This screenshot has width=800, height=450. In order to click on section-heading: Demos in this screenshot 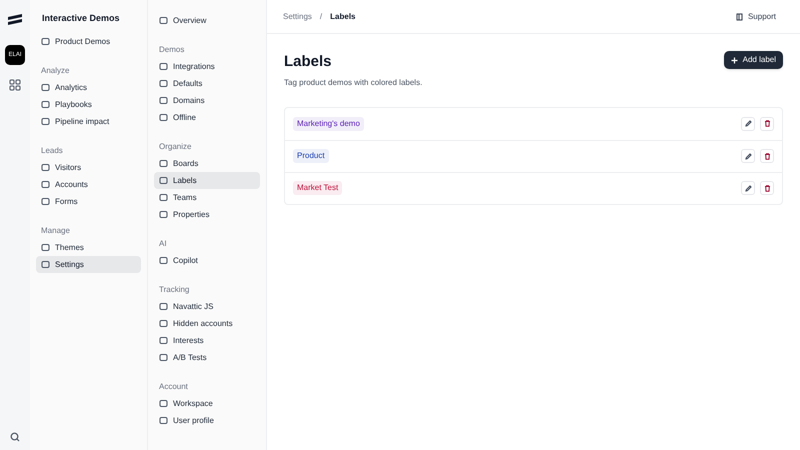, I will do `click(172, 50)`.